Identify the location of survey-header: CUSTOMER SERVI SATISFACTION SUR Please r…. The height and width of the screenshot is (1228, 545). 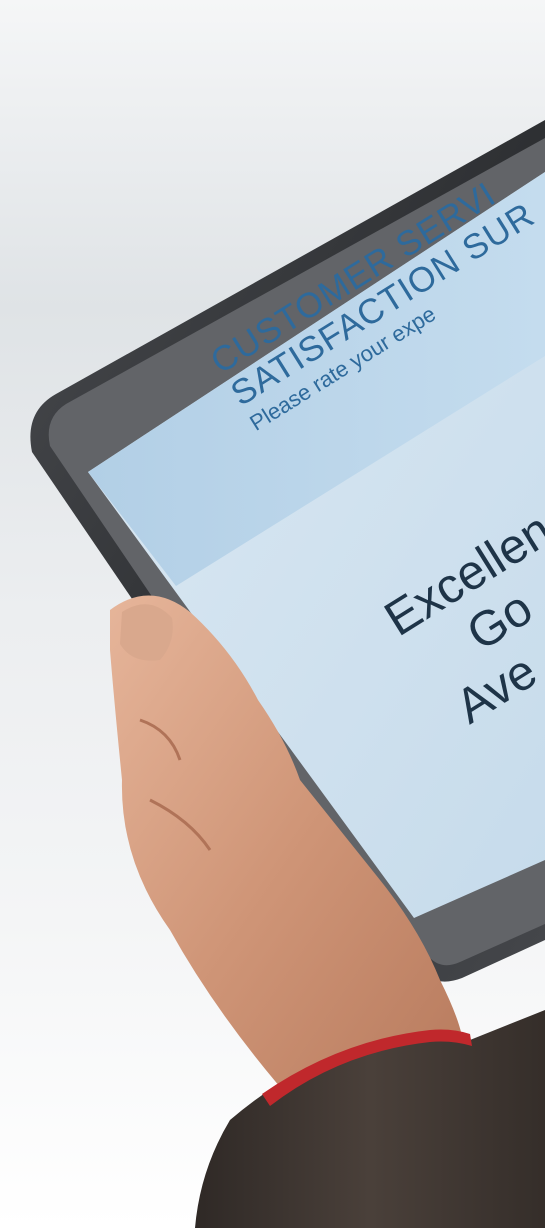
(374, 301).